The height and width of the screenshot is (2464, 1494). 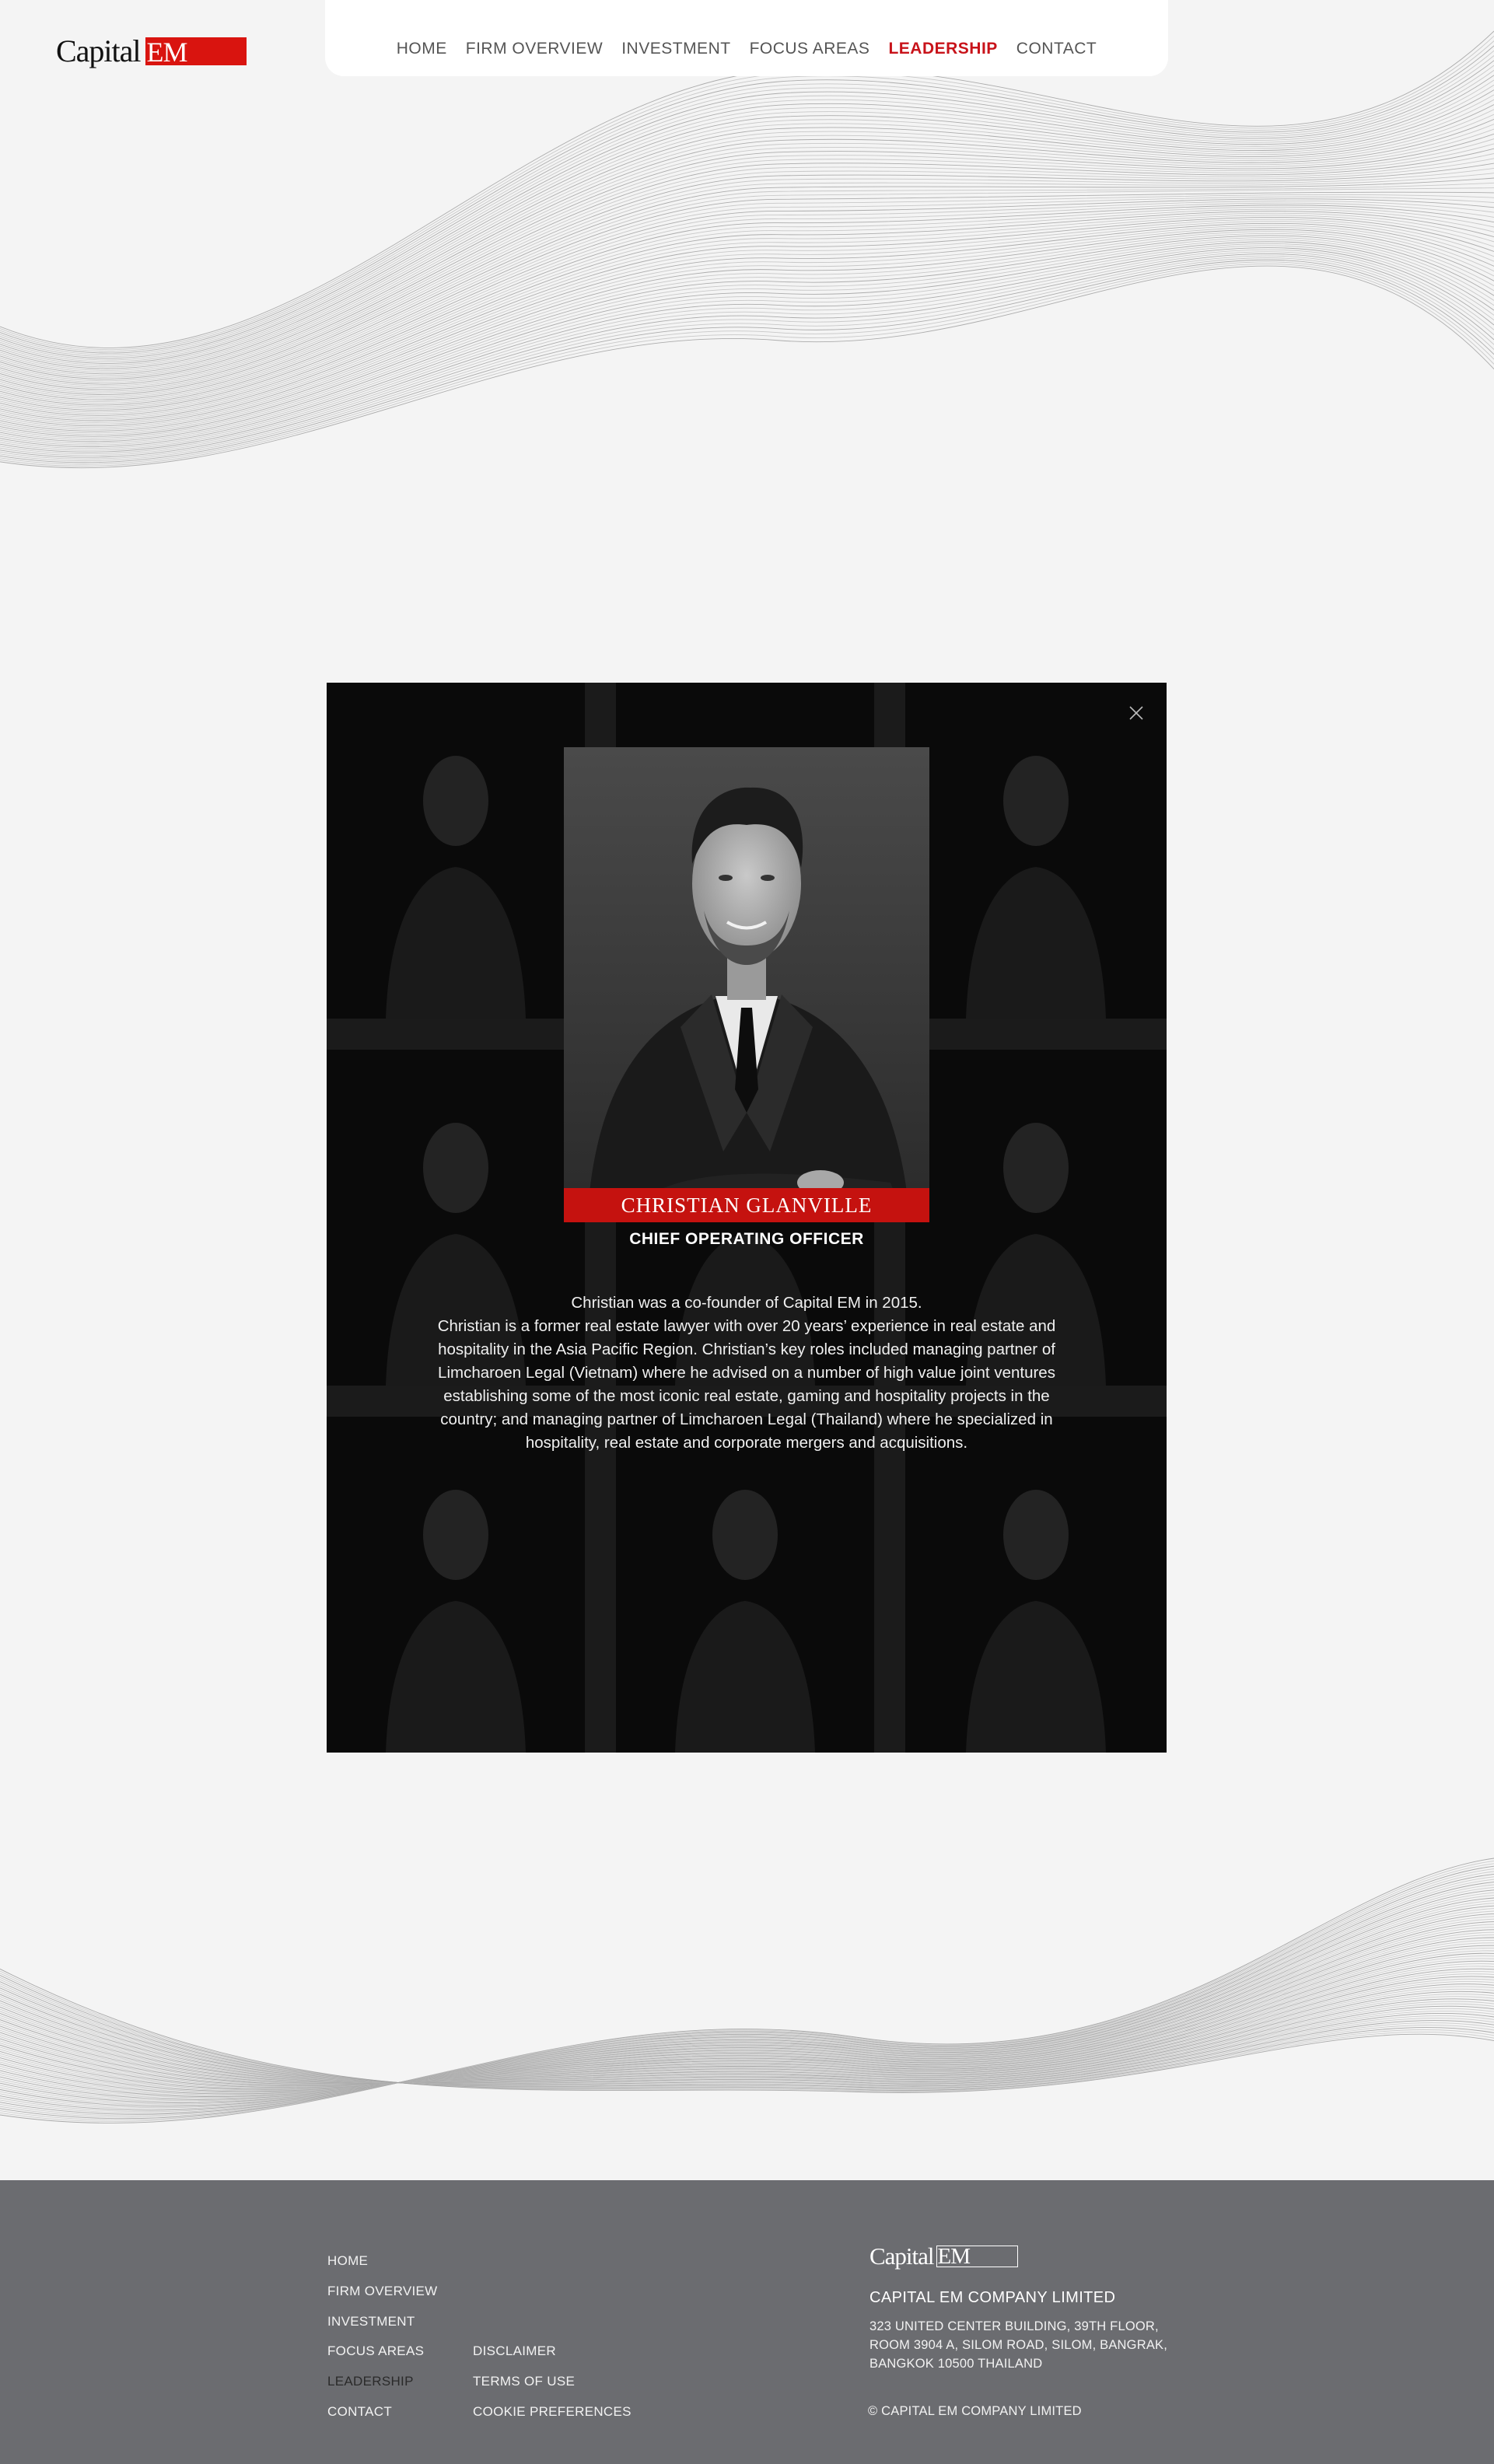 What do you see at coordinates (1136, 713) in the screenshot?
I see `close-icon` at bounding box center [1136, 713].